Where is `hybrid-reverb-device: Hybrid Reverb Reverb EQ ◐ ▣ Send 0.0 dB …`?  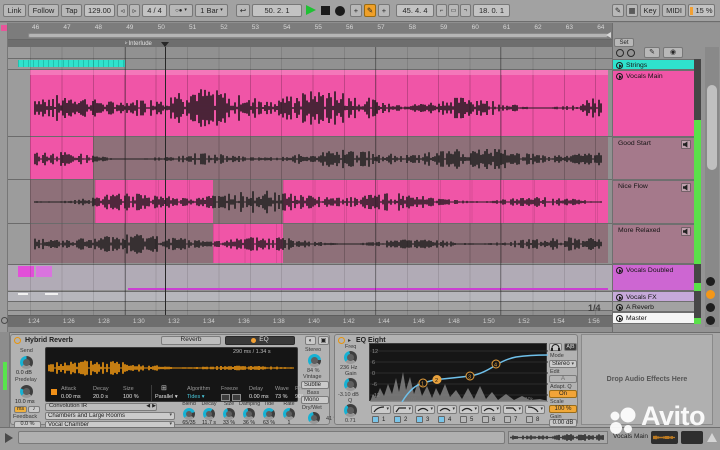 hybrid-reverb-device: Hybrid Reverb Reverb EQ ◐ ▣ Send 0.0 dB … is located at coordinates (174, 381).